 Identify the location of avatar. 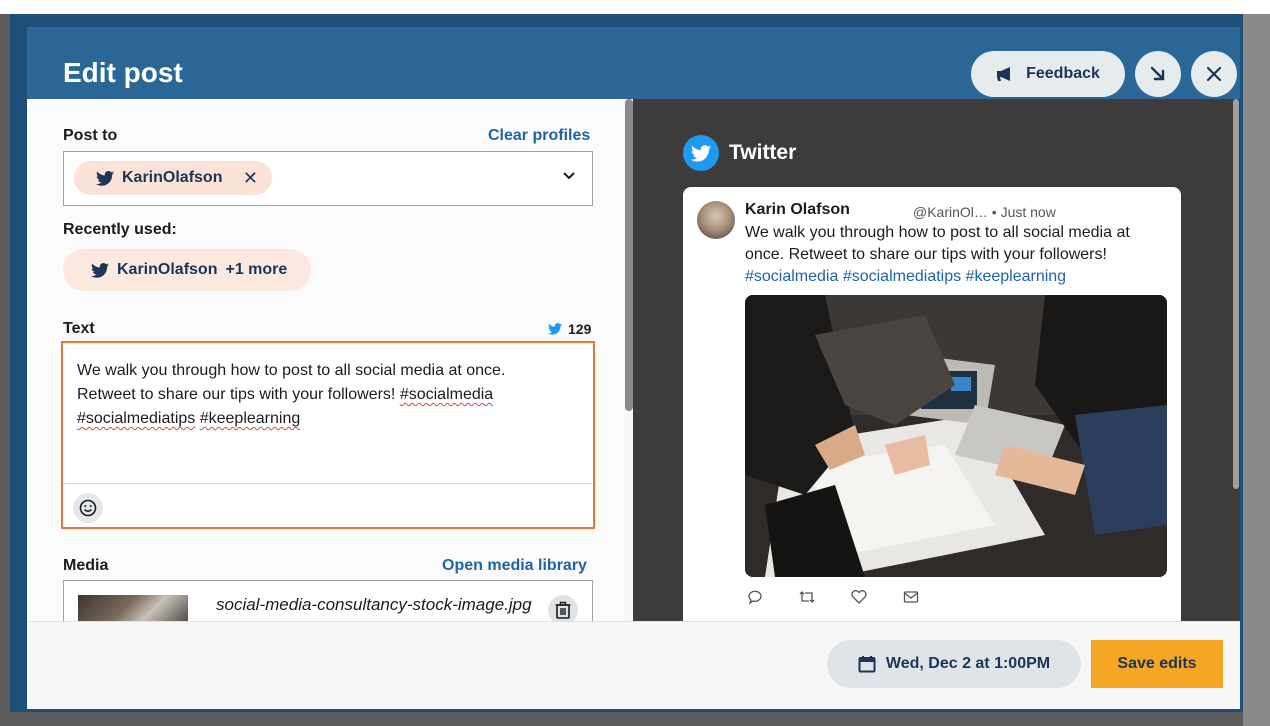
(716, 220).